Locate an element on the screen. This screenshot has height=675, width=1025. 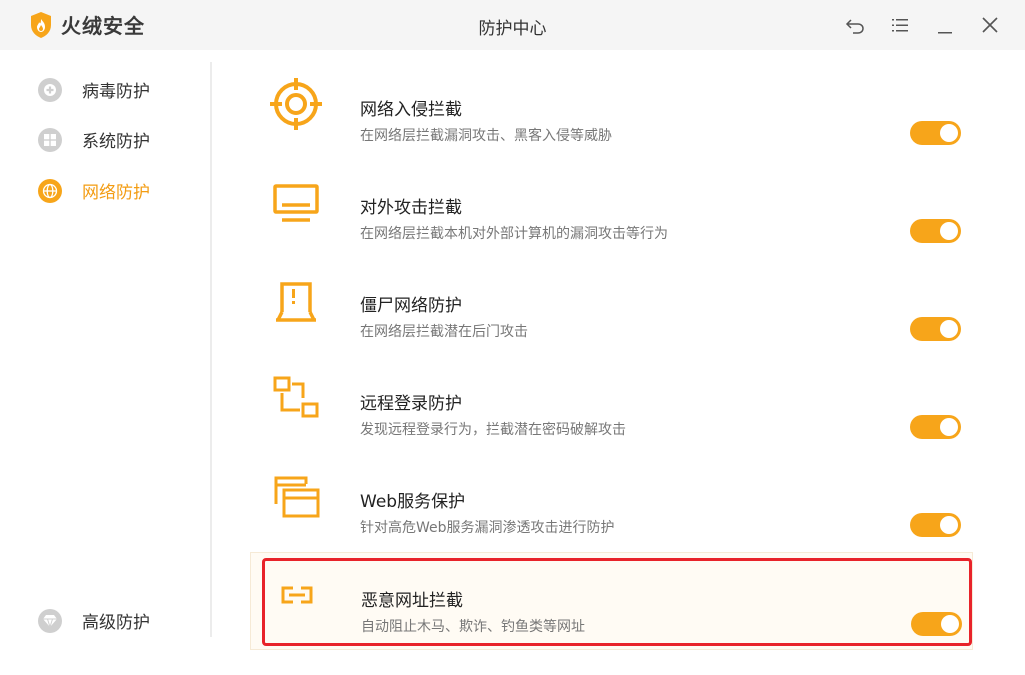
globe-icon is located at coordinates (50, 190).